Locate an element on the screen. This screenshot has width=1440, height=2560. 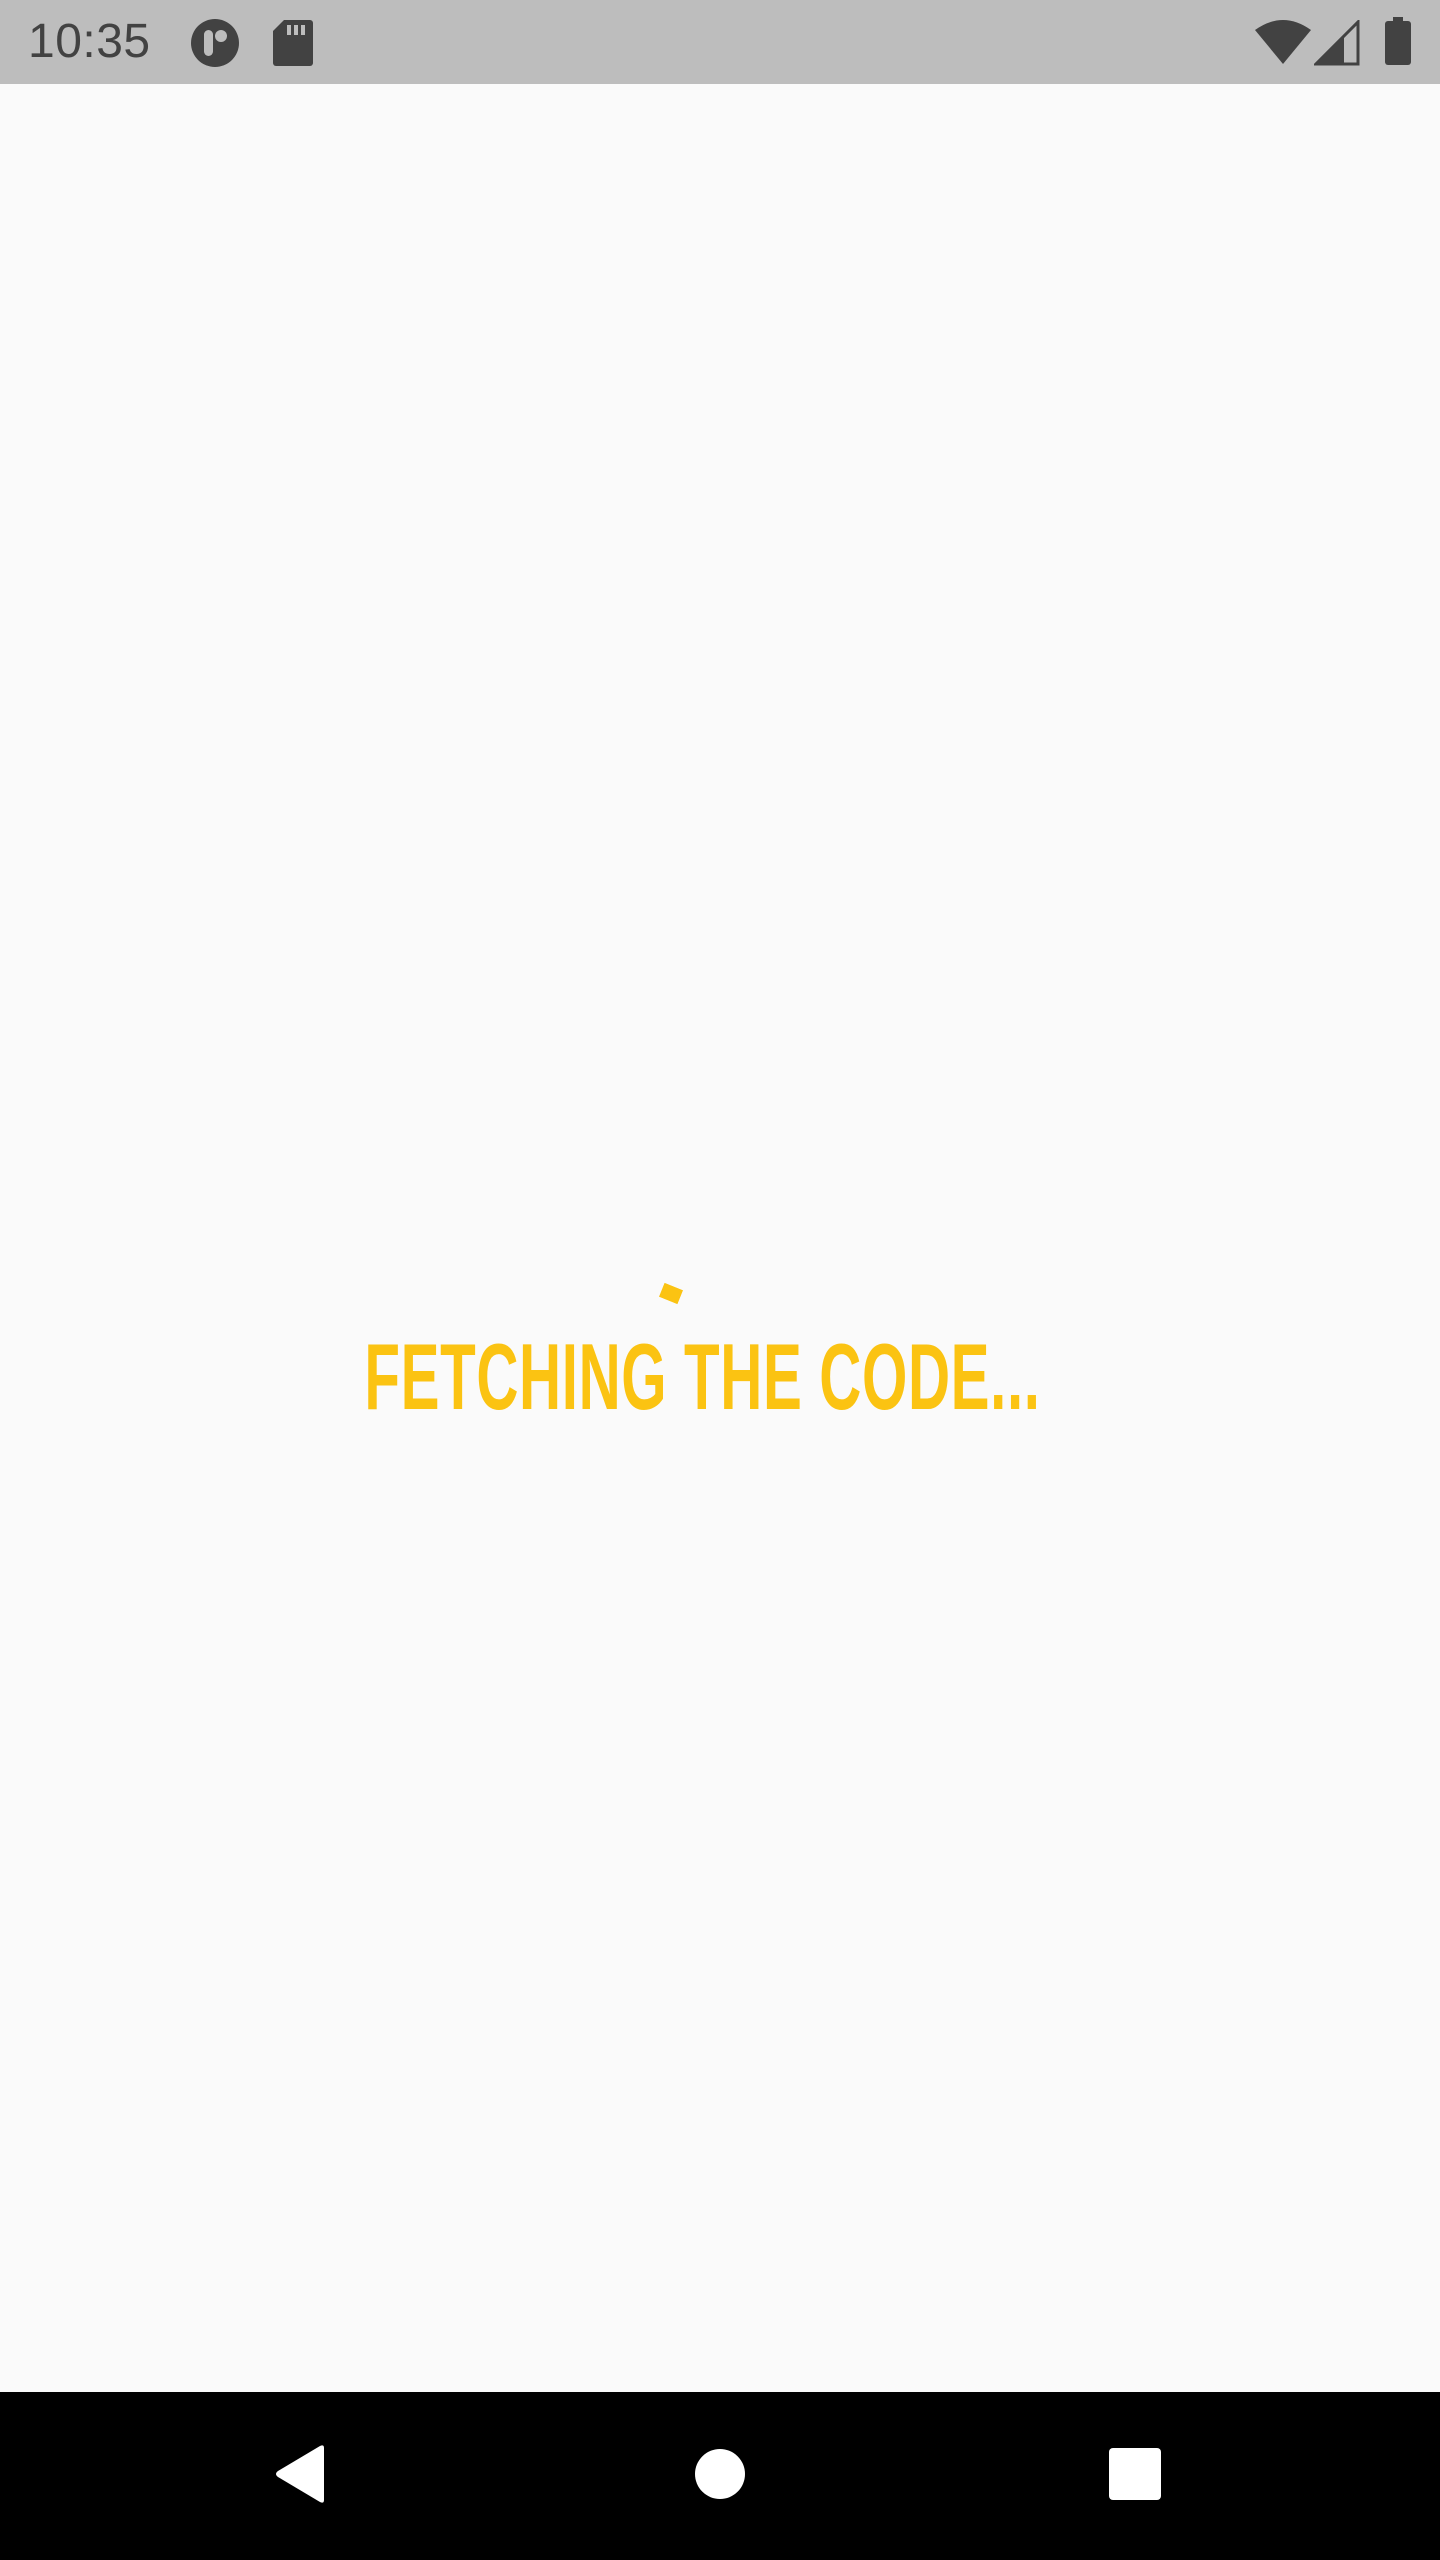
recents-button is located at coordinates (1135, 2476).